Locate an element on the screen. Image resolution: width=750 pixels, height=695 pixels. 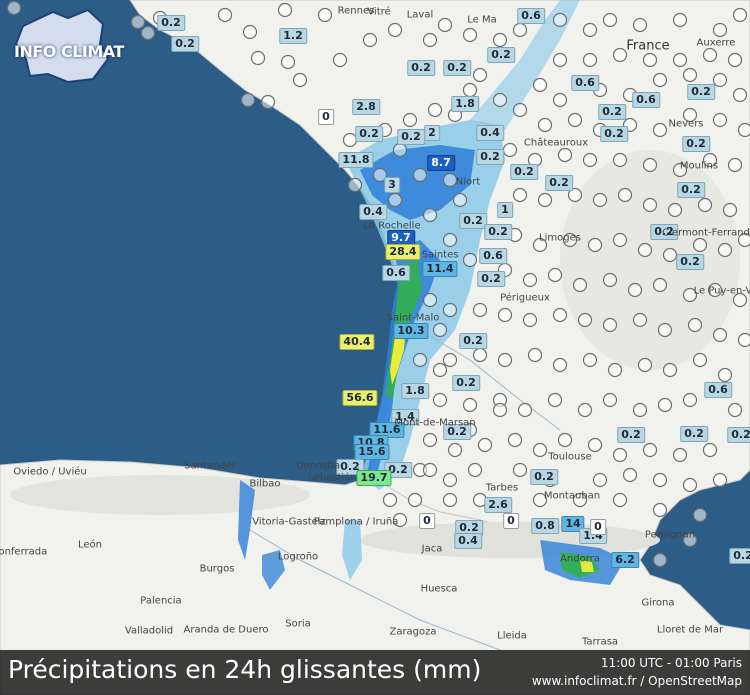
precipitation-value: 15.6 is located at coordinates (372, 452).